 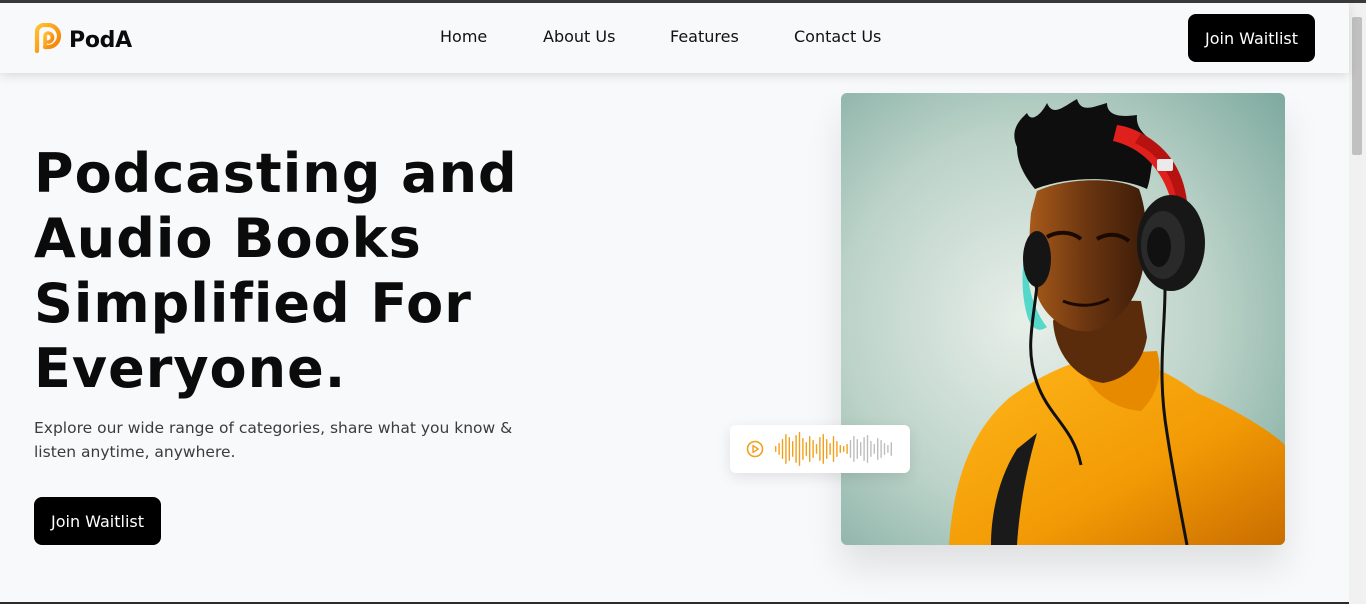 What do you see at coordinates (228, 238) in the screenshot?
I see `hero-title-line: Audio Books` at bounding box center [228, 238].